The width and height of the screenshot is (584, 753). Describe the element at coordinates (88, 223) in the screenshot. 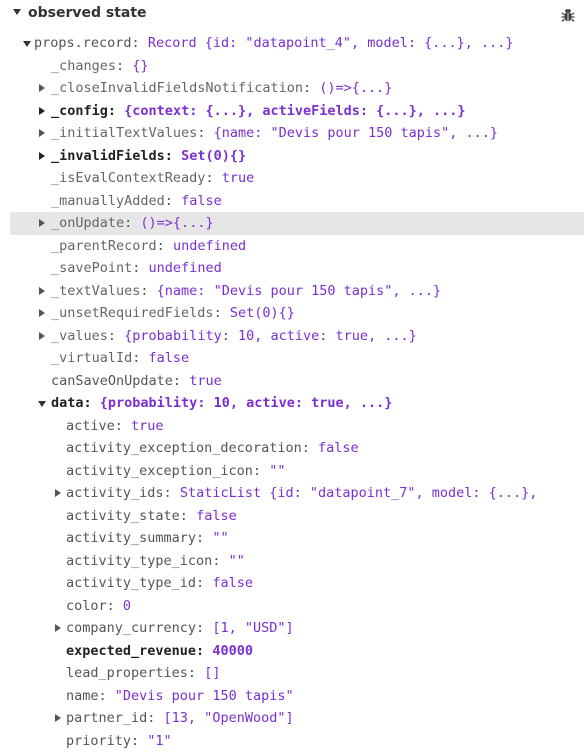

I see `property-key: _onUpdate` at that location.